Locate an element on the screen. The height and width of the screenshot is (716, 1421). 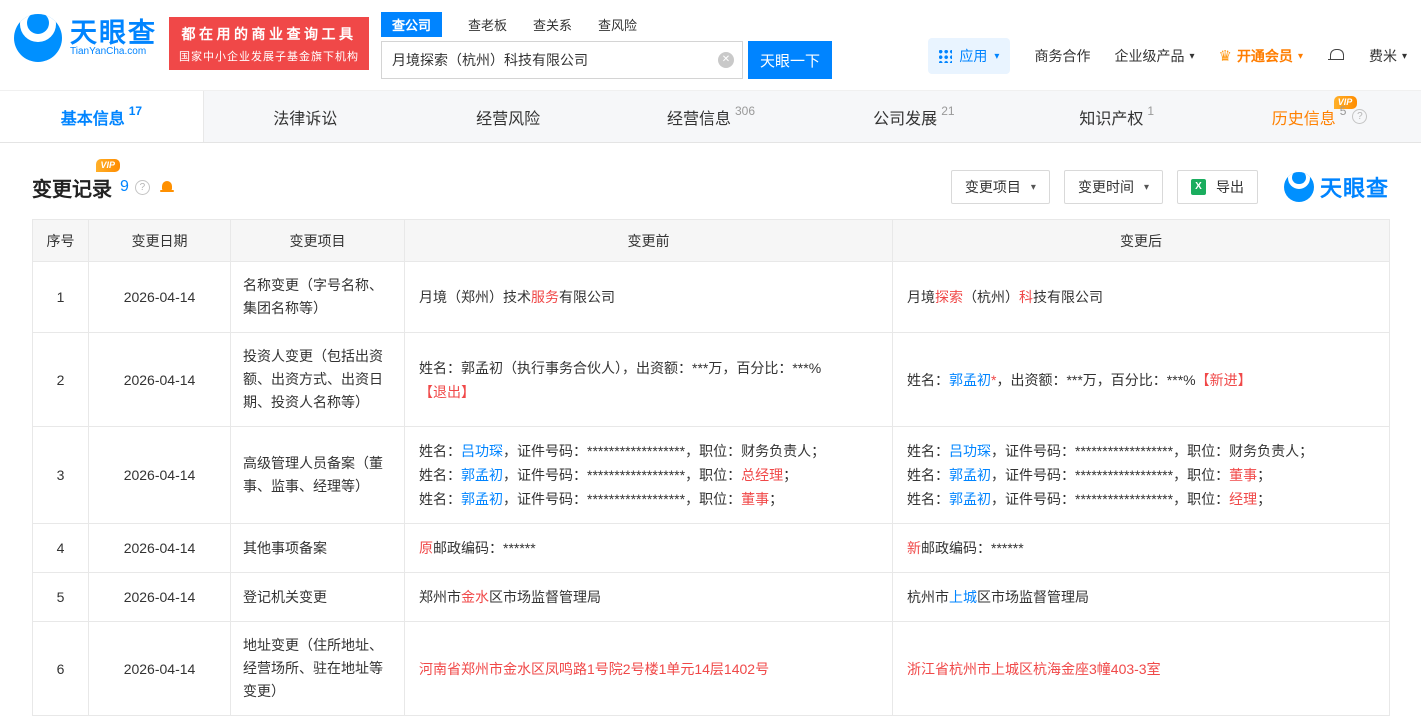
filter-label: 变更时间 is located at coordinates (1105, 187).